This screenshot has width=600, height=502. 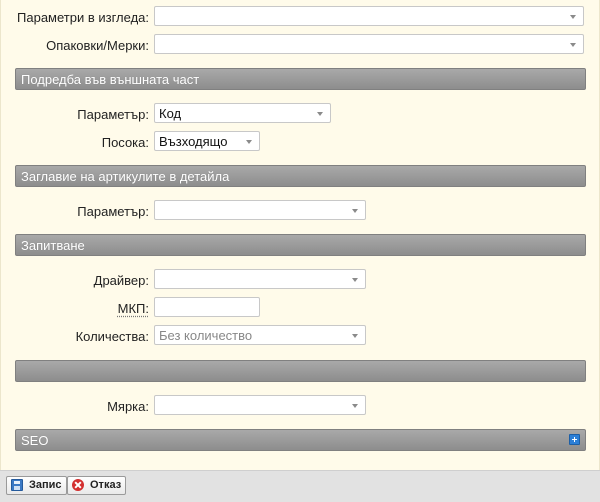 What do you see at coordinates (97, 45) in the screenshot?
I see `packaging-label: Опаковки/Мерки:` at bounding box center [97, 45].